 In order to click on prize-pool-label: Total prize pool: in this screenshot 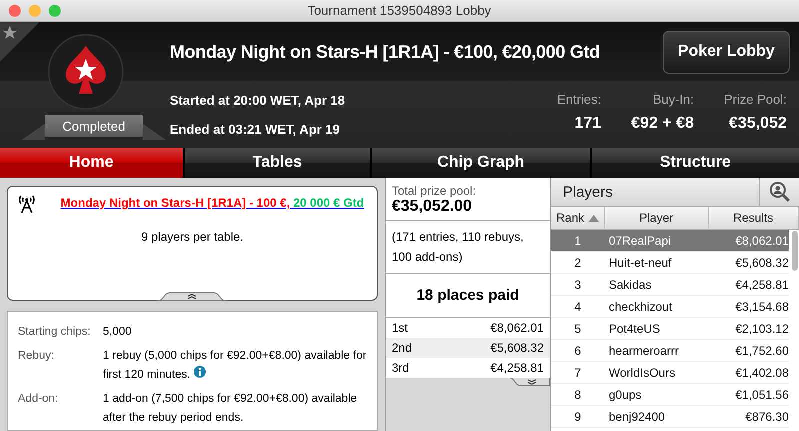, I will do `click(435, 191)`.